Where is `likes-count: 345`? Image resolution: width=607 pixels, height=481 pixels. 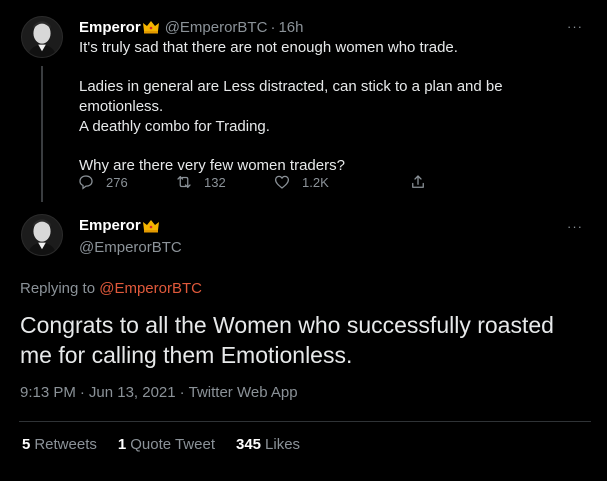 likes-count: 345 is located at coordinates (249, 444).